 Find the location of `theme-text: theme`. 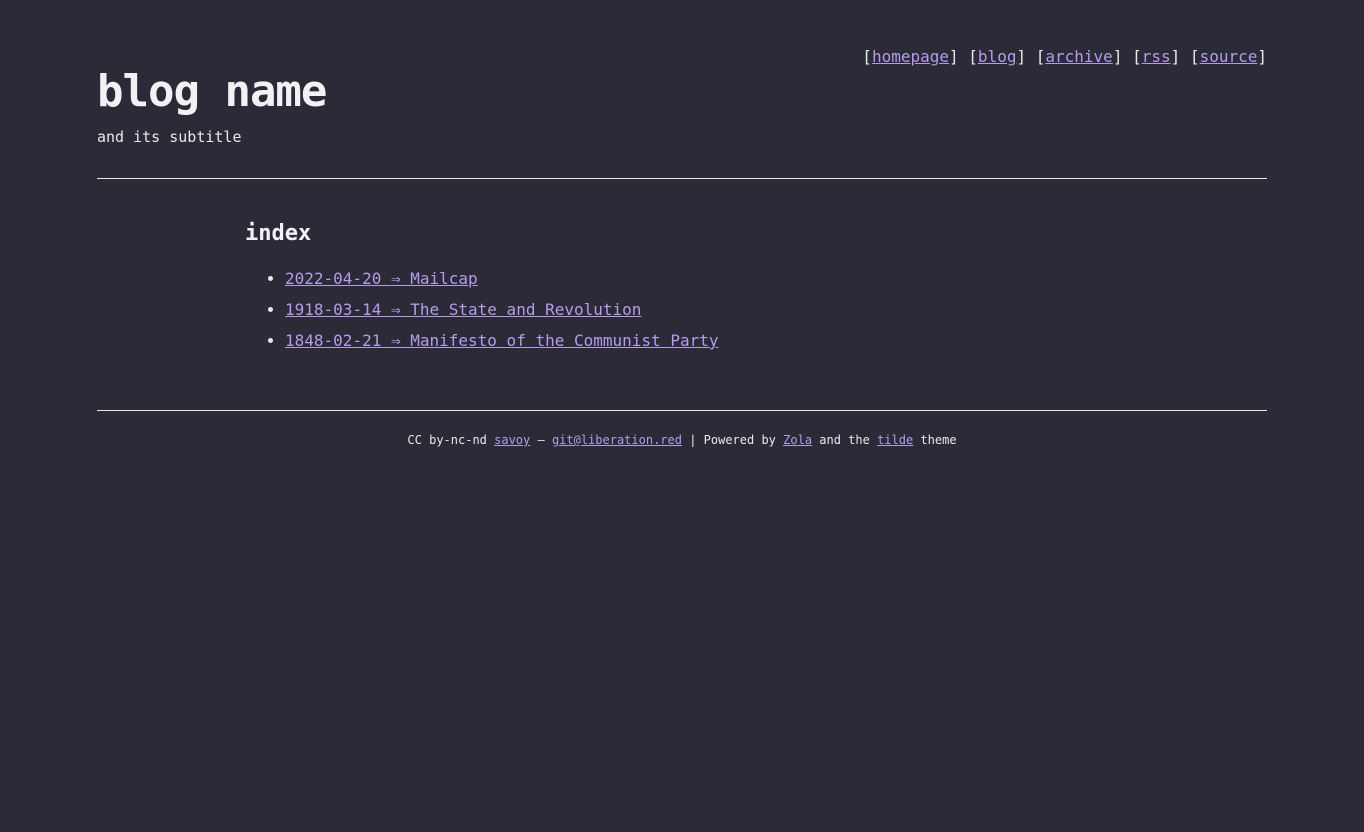

theme-text: theme is located at coordinates (935, 440).